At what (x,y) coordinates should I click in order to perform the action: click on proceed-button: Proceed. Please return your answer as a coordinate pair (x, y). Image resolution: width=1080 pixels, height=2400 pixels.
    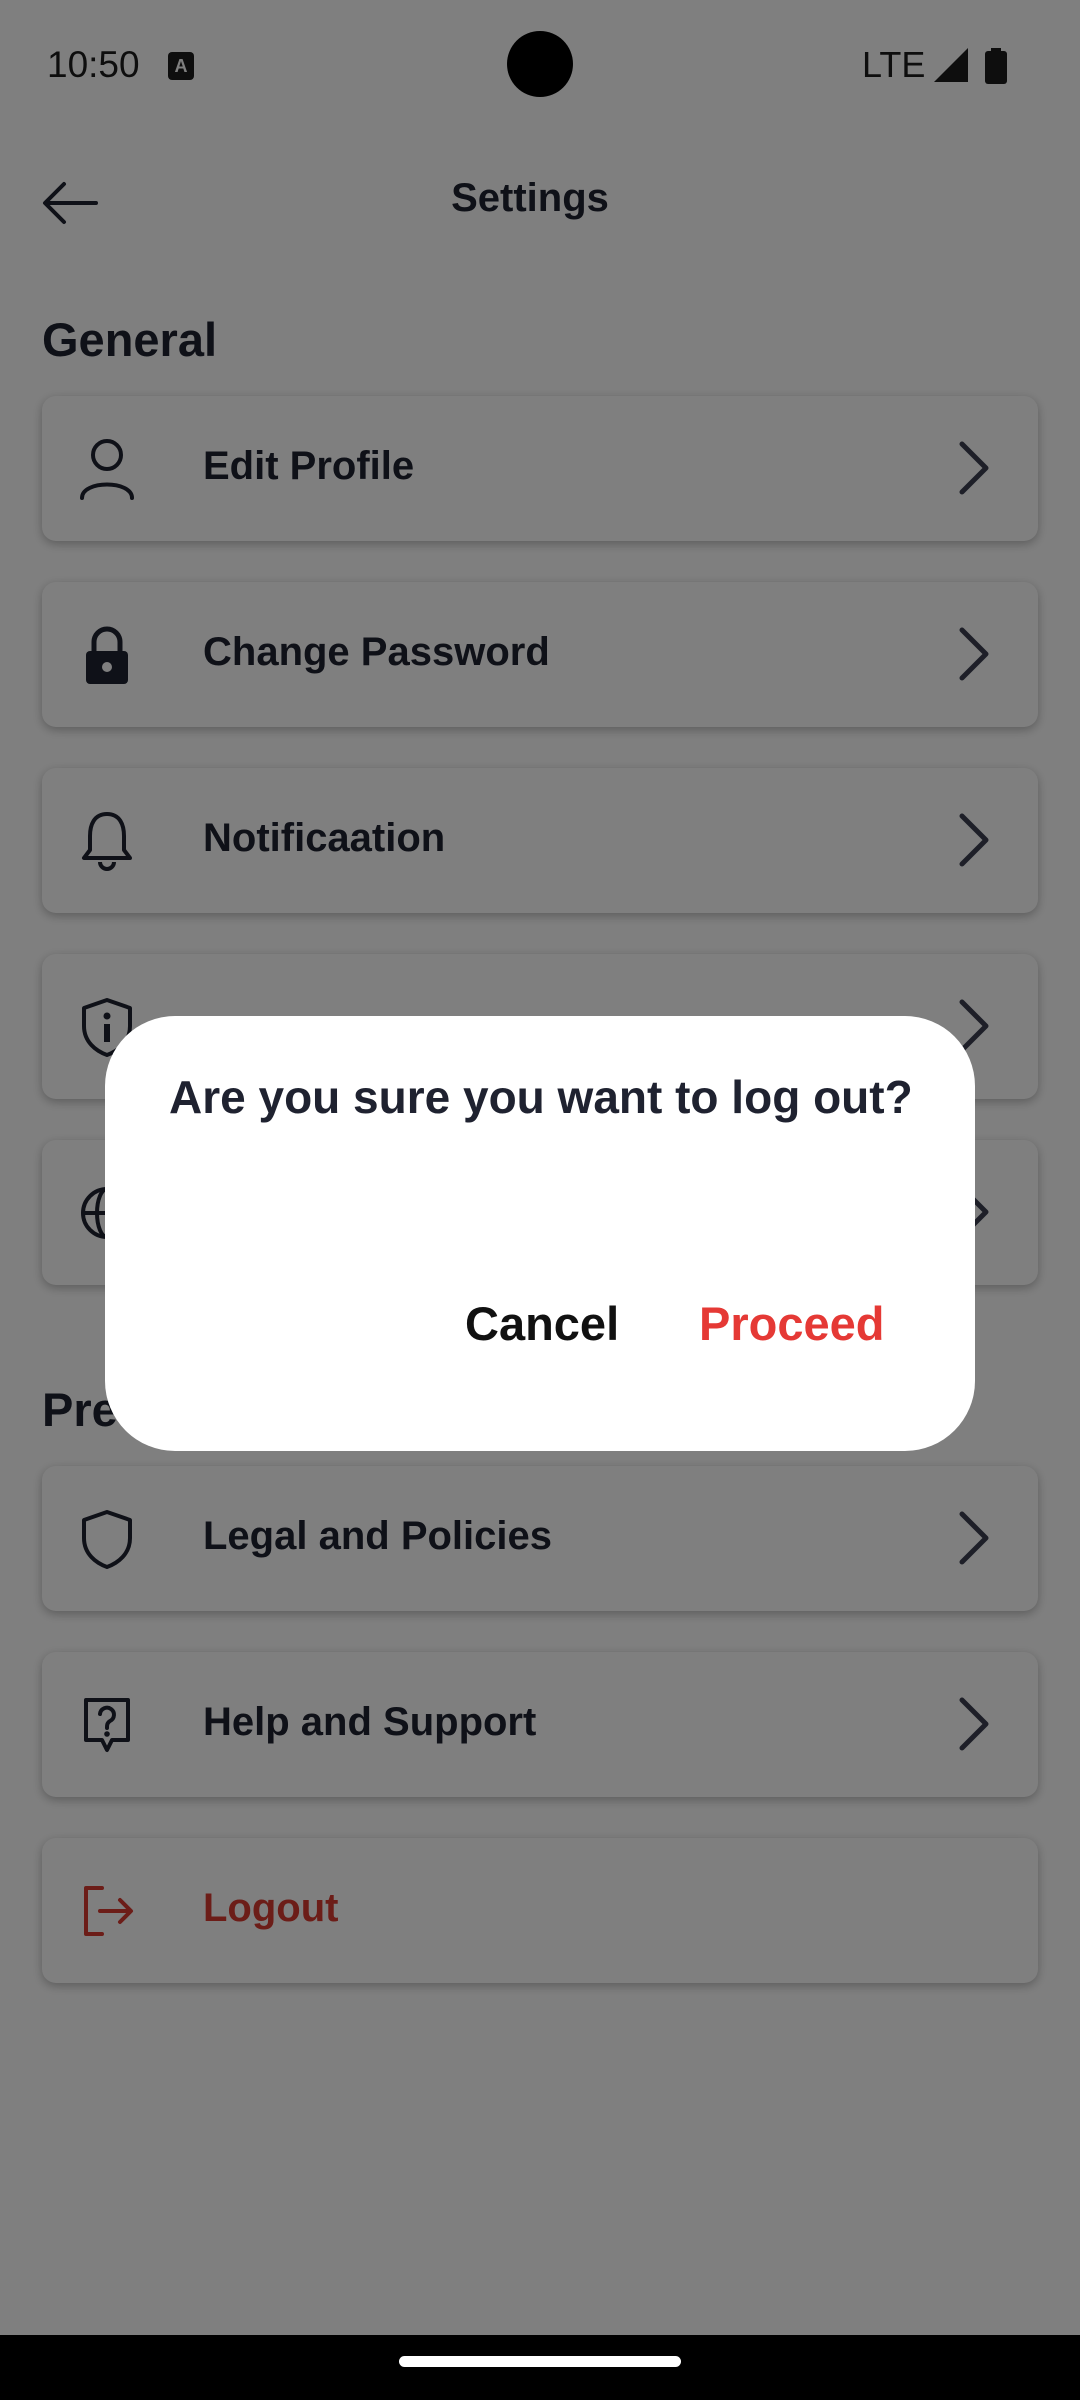
    Looking at the image, I should click on (791, 1323).